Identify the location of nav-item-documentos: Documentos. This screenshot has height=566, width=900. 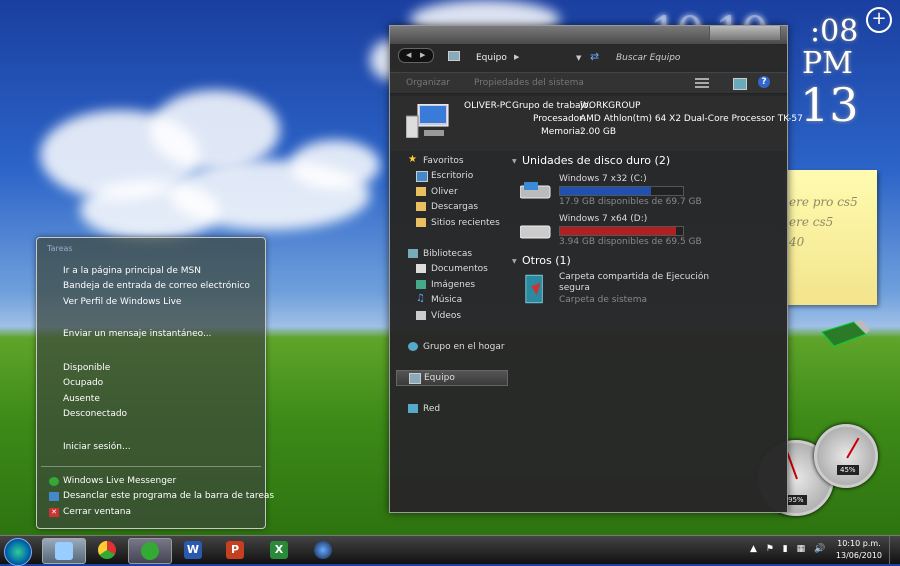
(459, 269).